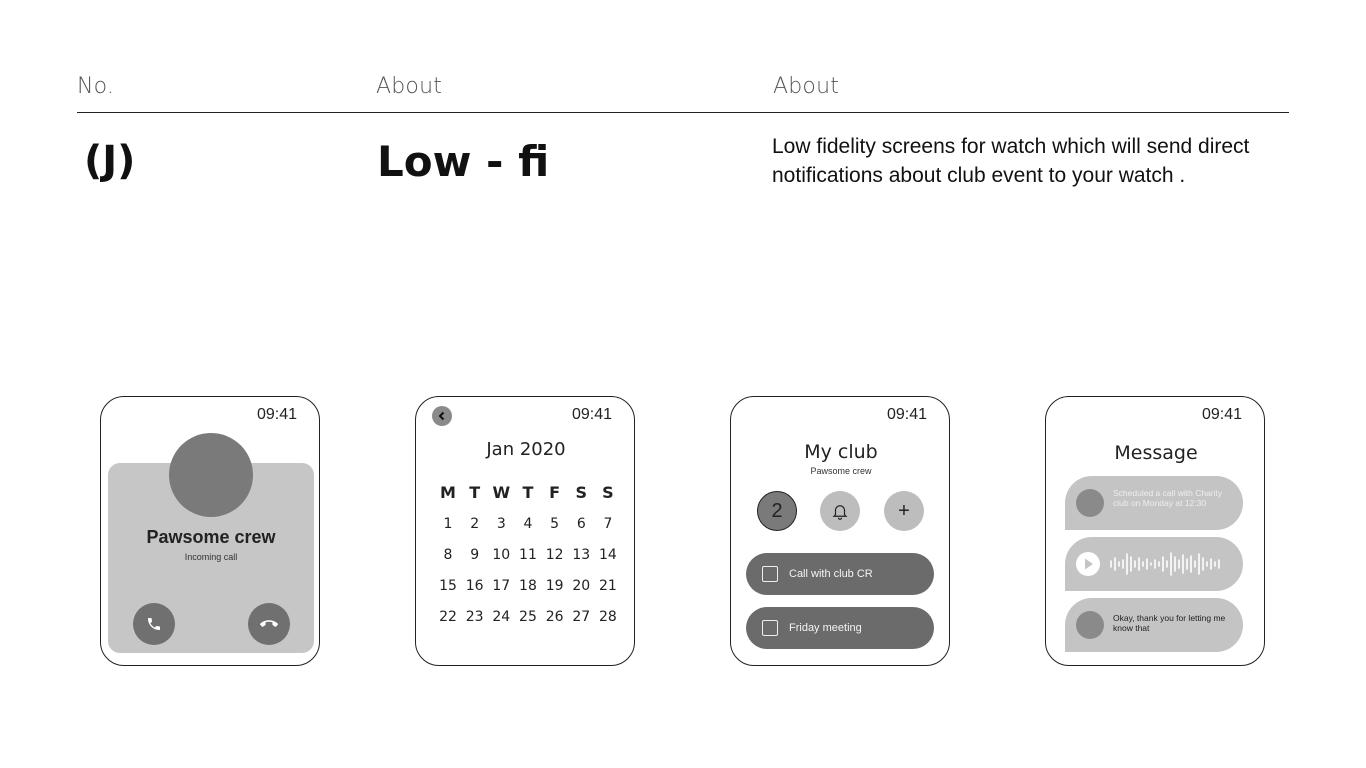  What do you see at coordinates (555, 492) in the screenshot?
I see `weekday-label: F` at bounding box center [555, 492].